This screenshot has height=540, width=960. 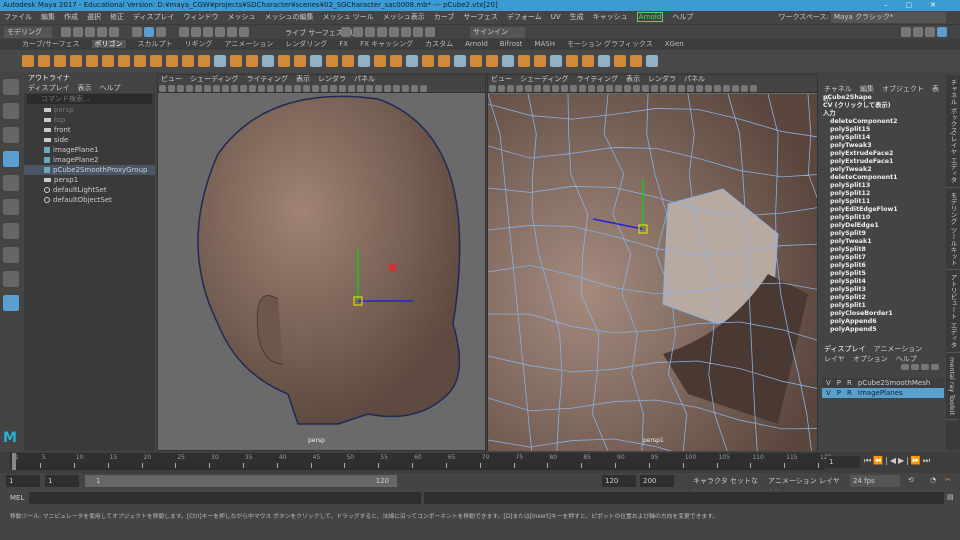 What do you see at coordinates (348, 17) in the screenshot?
I see `menu-item: メッシュ ツール` at bounding box center [348, 17].